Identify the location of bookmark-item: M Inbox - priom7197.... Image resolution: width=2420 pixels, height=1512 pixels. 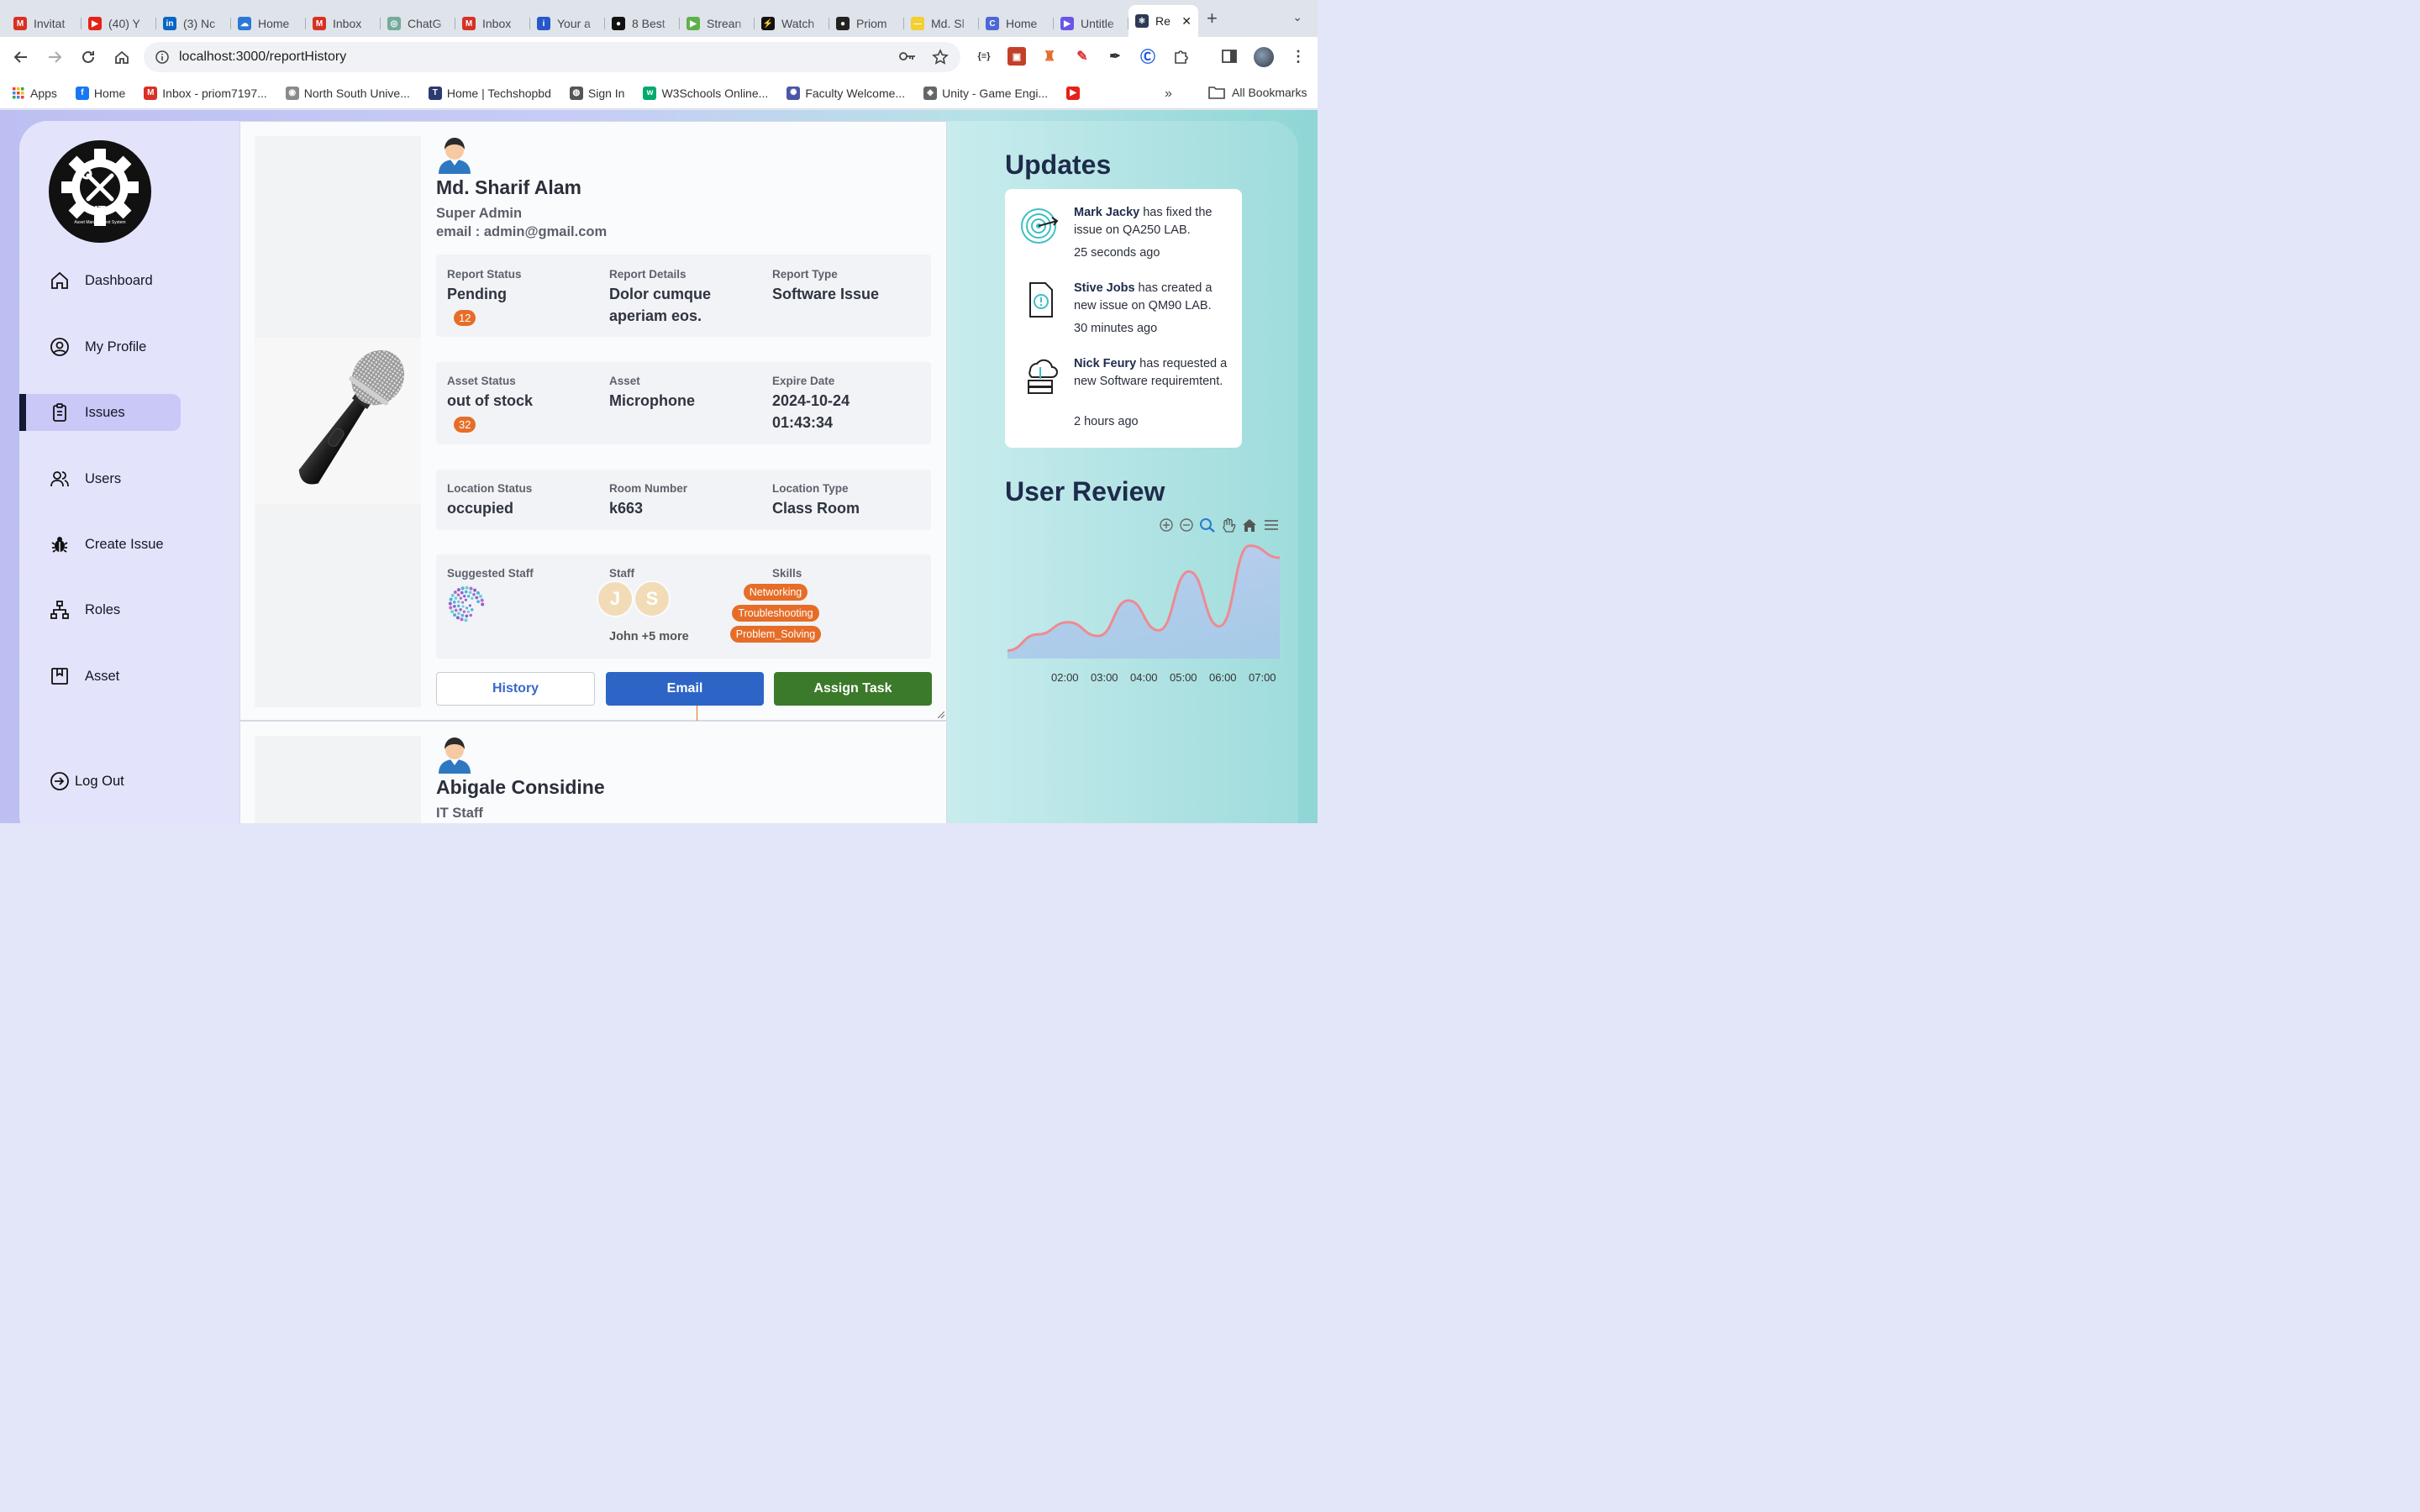
(206, 93).